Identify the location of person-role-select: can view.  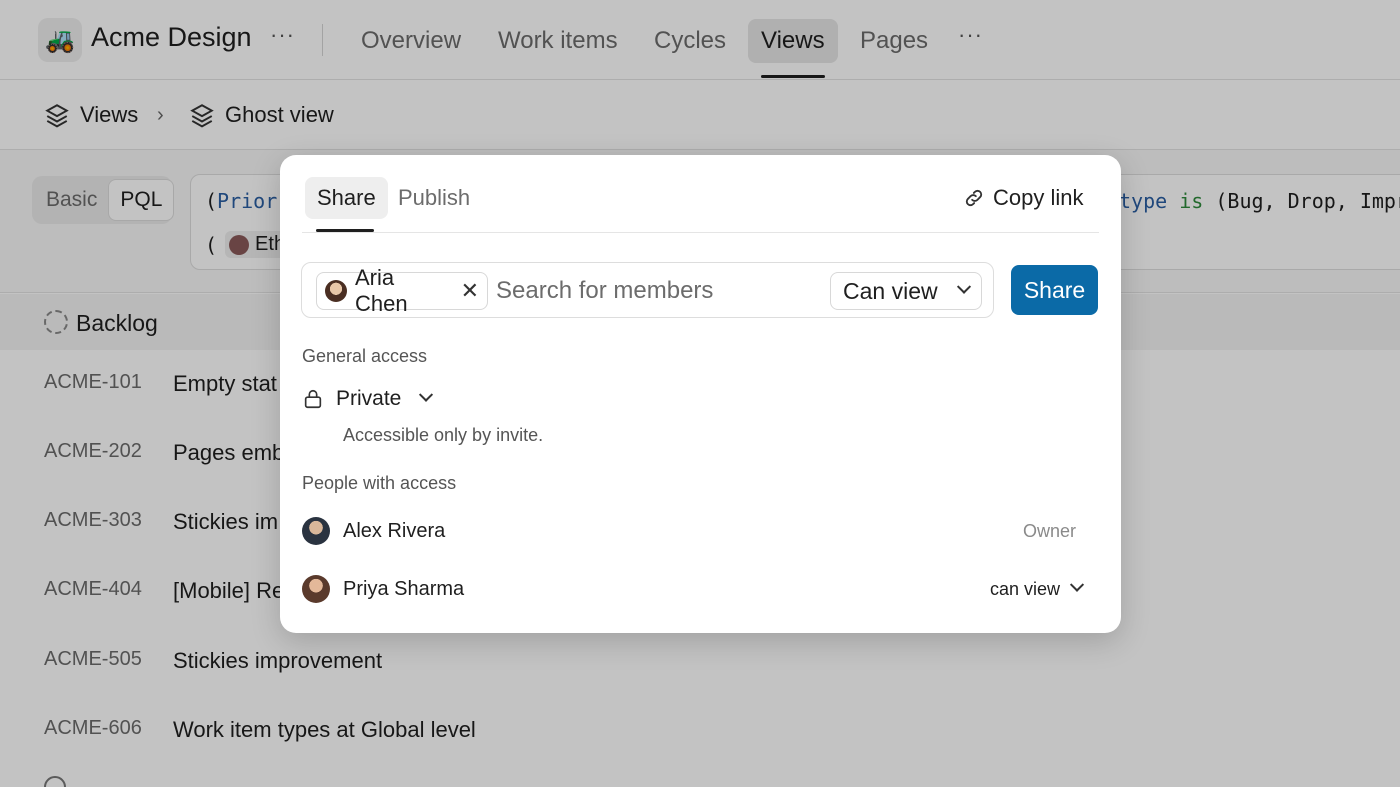
(1037, 588).